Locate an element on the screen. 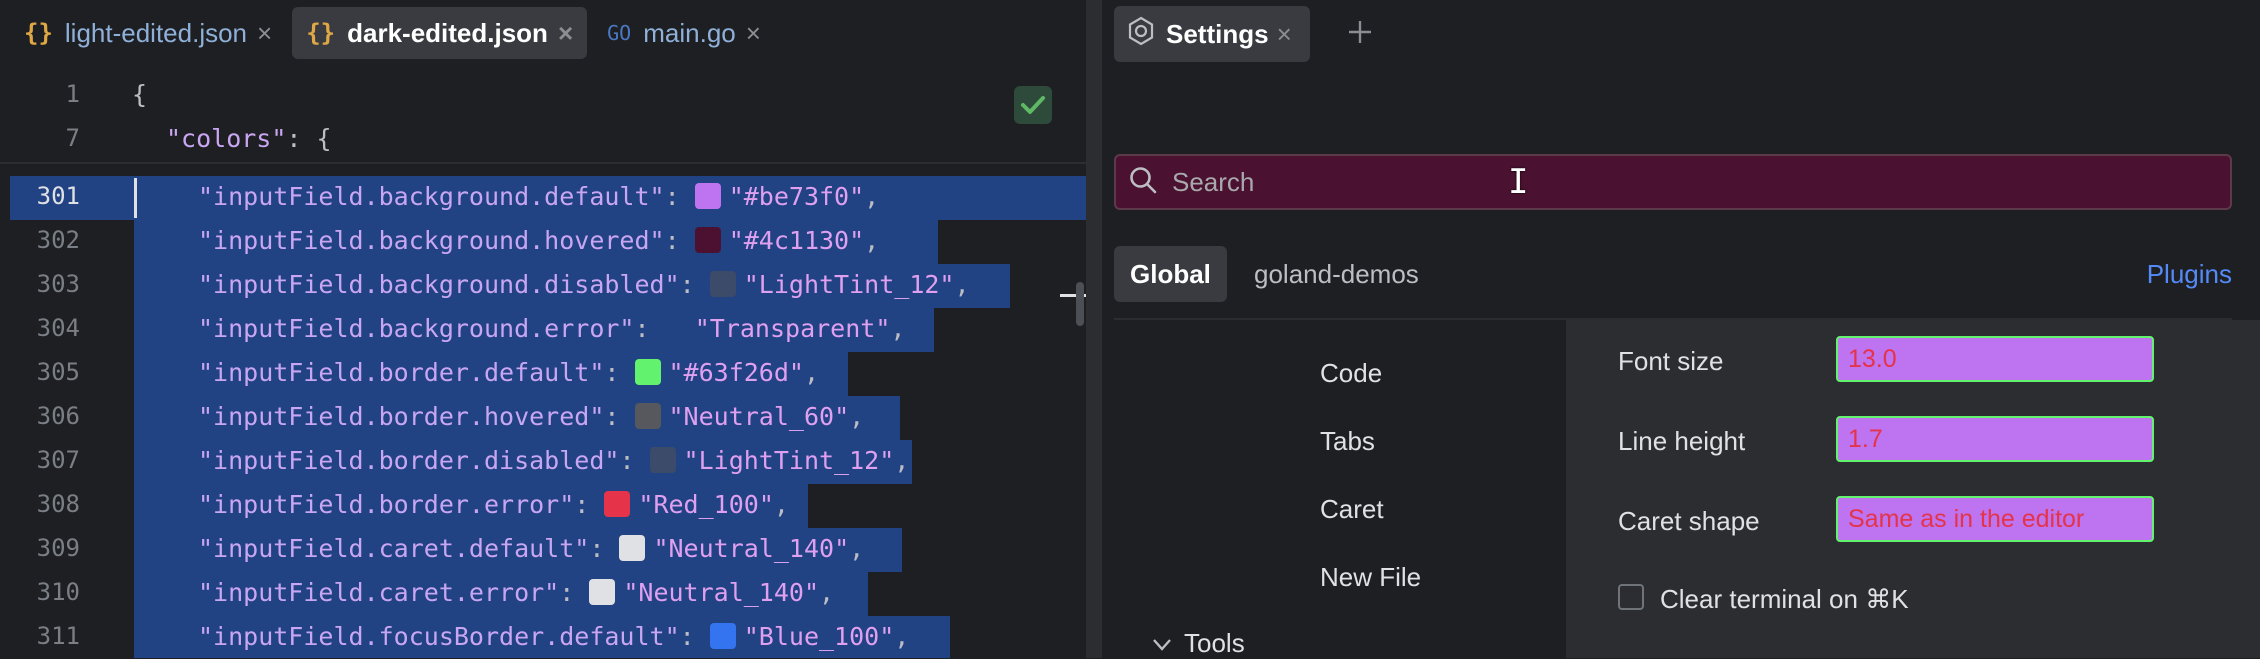 The height and width of the screenshot is (659, 2260). json-value: "Neutral_140" is located at coordinates (721, 592).